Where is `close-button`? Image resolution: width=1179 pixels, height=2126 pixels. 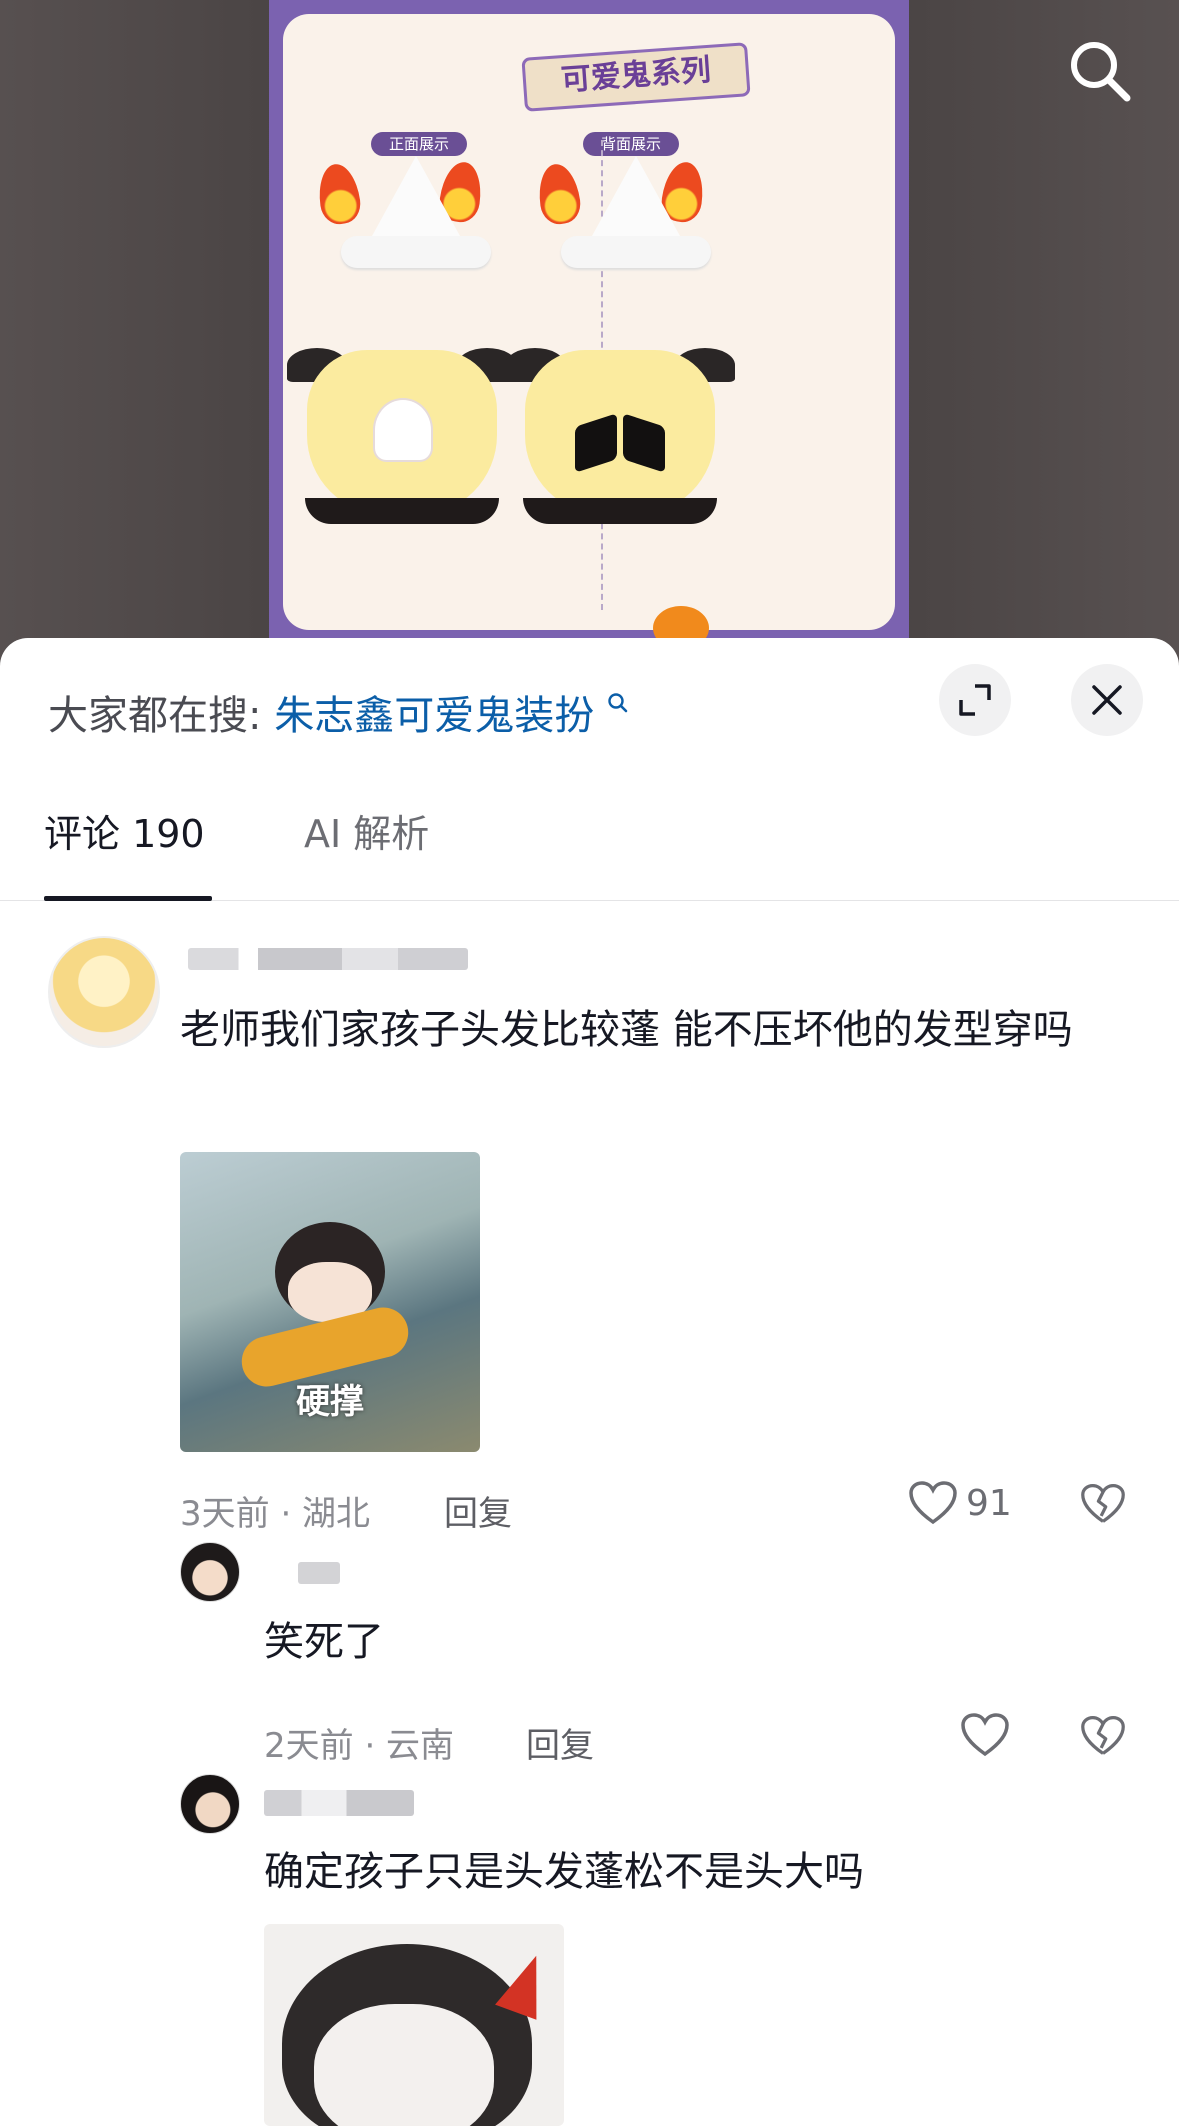 close-button is located at coordinates (1107, 700).